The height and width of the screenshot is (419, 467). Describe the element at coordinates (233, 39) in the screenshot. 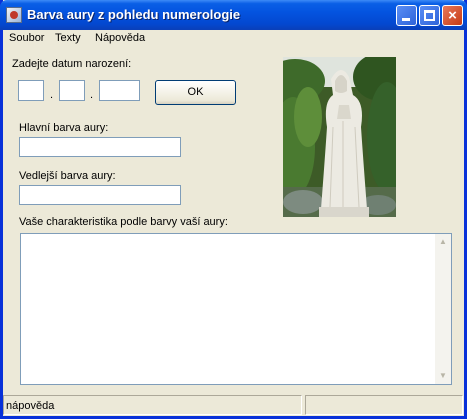

I see `menu-bar: Soubor Texty Nápověda` at that location.